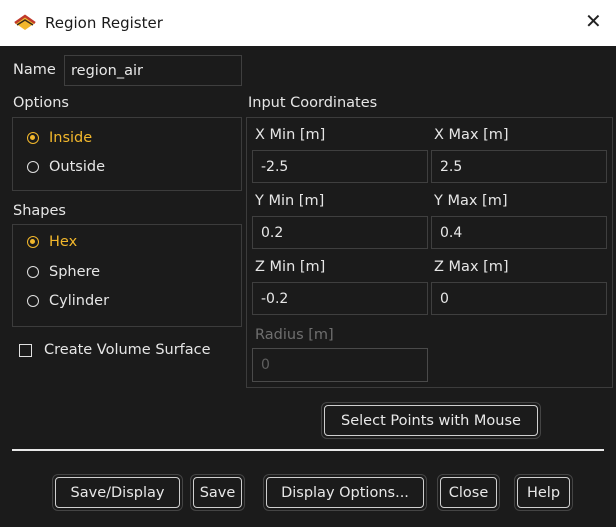 The image size is (616, 527). I want to click on name-input: region_air, so click(153, 70).